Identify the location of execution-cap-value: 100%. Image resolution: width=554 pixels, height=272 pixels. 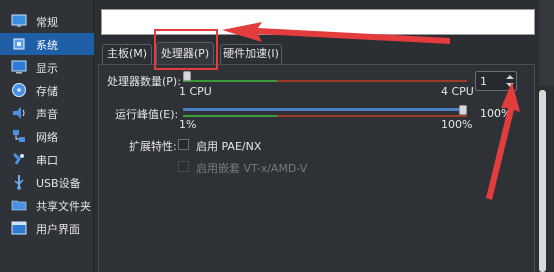
(496, 113).